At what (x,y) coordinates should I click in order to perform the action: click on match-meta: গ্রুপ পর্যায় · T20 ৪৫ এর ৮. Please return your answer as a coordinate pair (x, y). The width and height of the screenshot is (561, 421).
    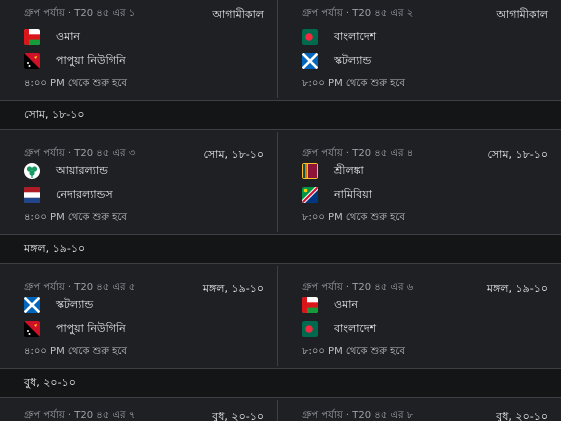
    Looking at the image, I should click on (358, 415).